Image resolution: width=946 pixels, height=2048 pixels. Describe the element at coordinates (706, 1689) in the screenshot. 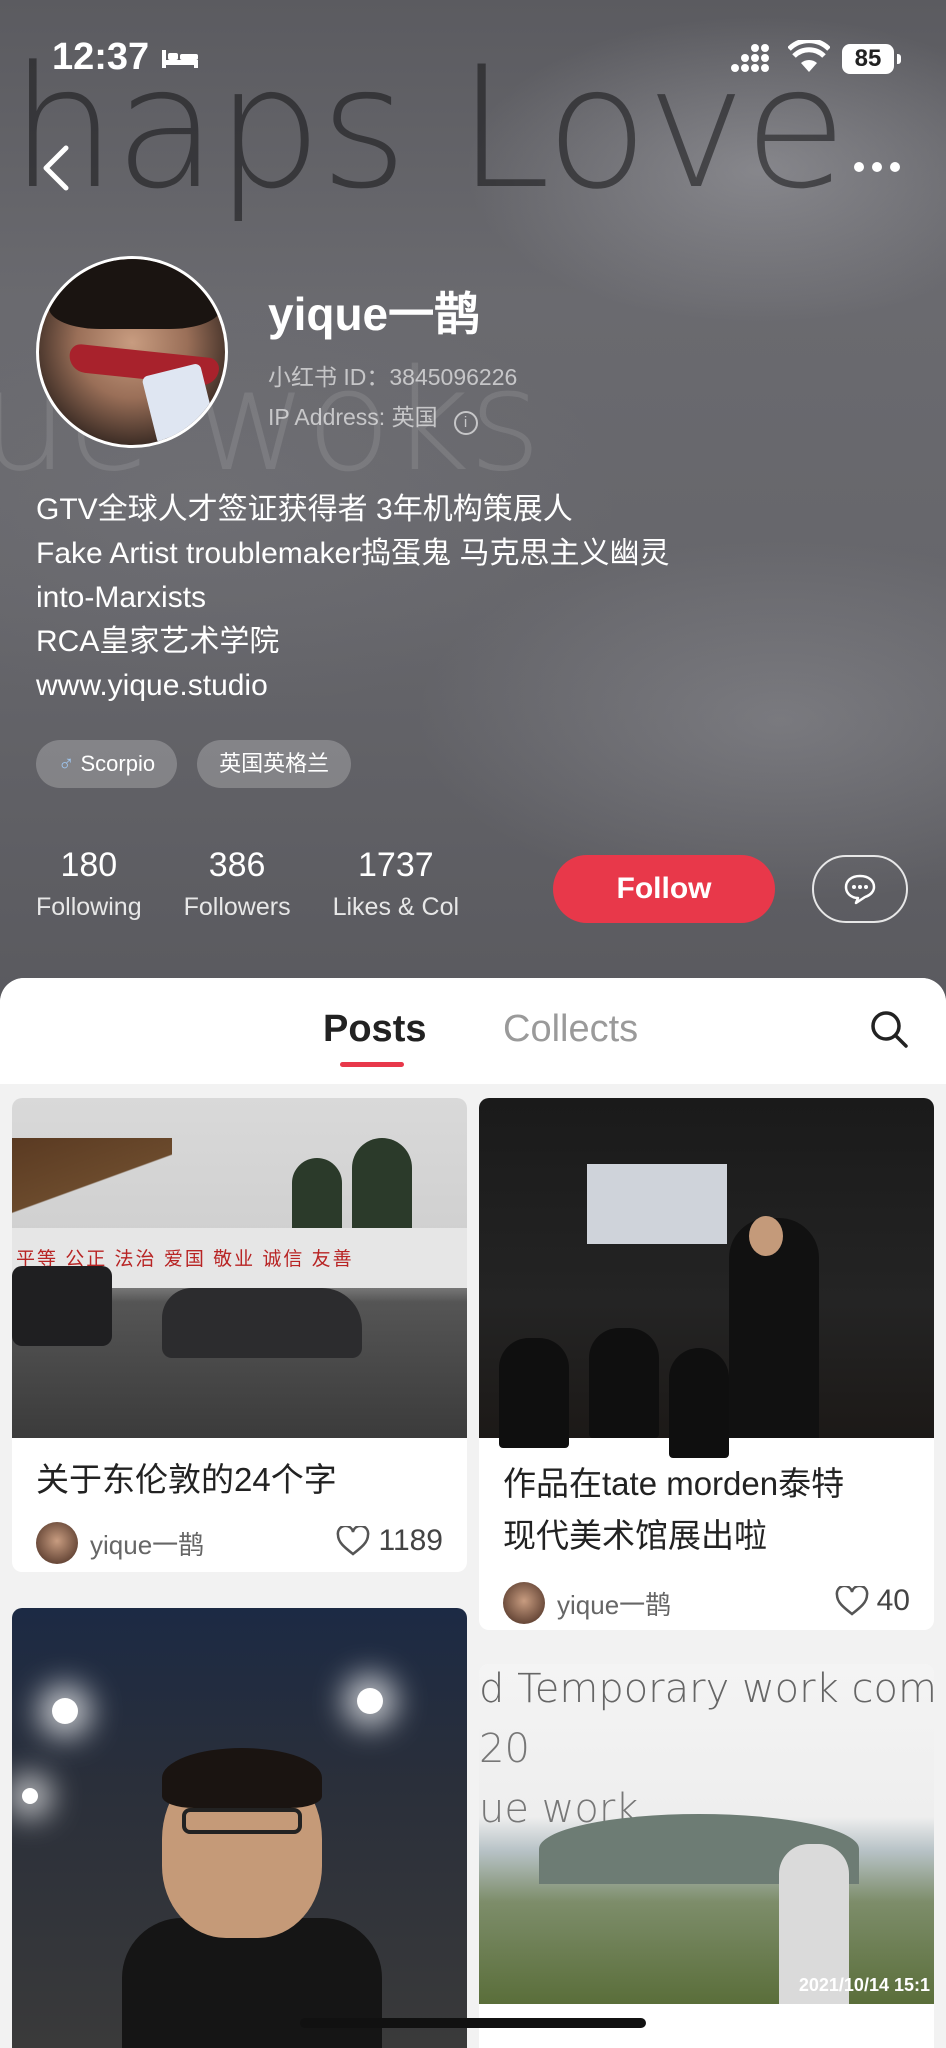

I see `image-caption-text: d Temporary work comp` at that location.